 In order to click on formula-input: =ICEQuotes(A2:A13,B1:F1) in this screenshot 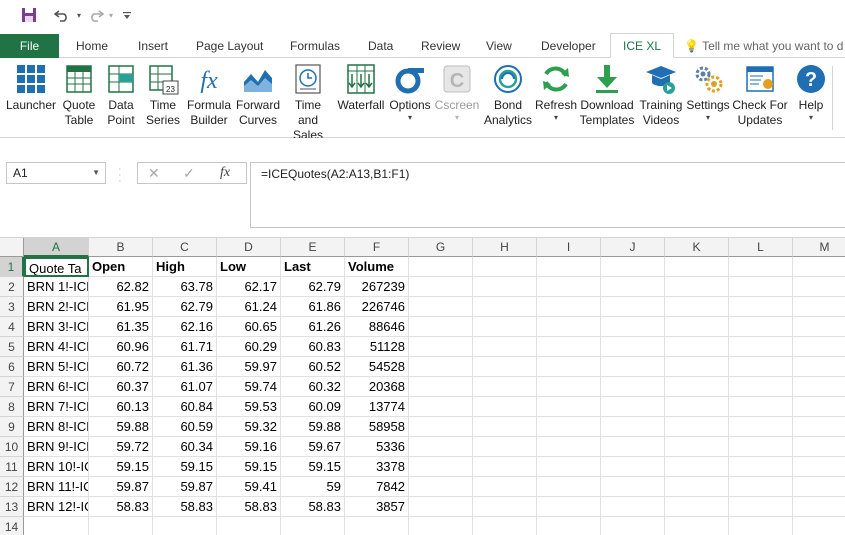, I will do `click(547, 195)`.